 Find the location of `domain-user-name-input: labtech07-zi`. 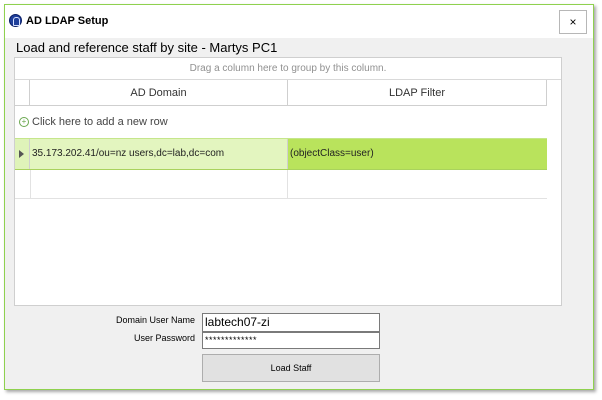

domain-user-name-input: labtech07-zi is located at coordinates (291, 322).